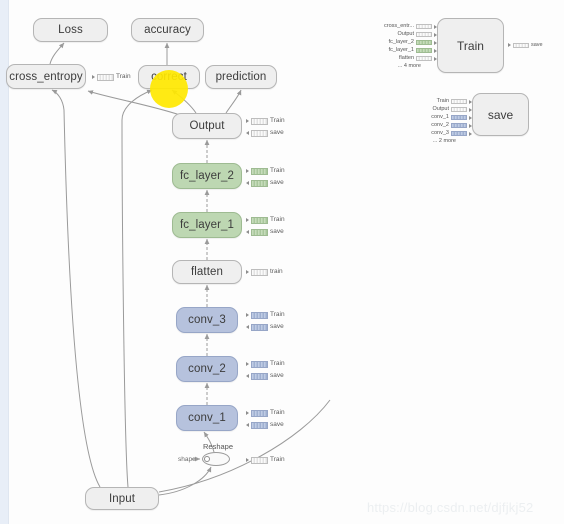  I want to click on badge-fc_layer_1-train: Train, so click(265, 220).